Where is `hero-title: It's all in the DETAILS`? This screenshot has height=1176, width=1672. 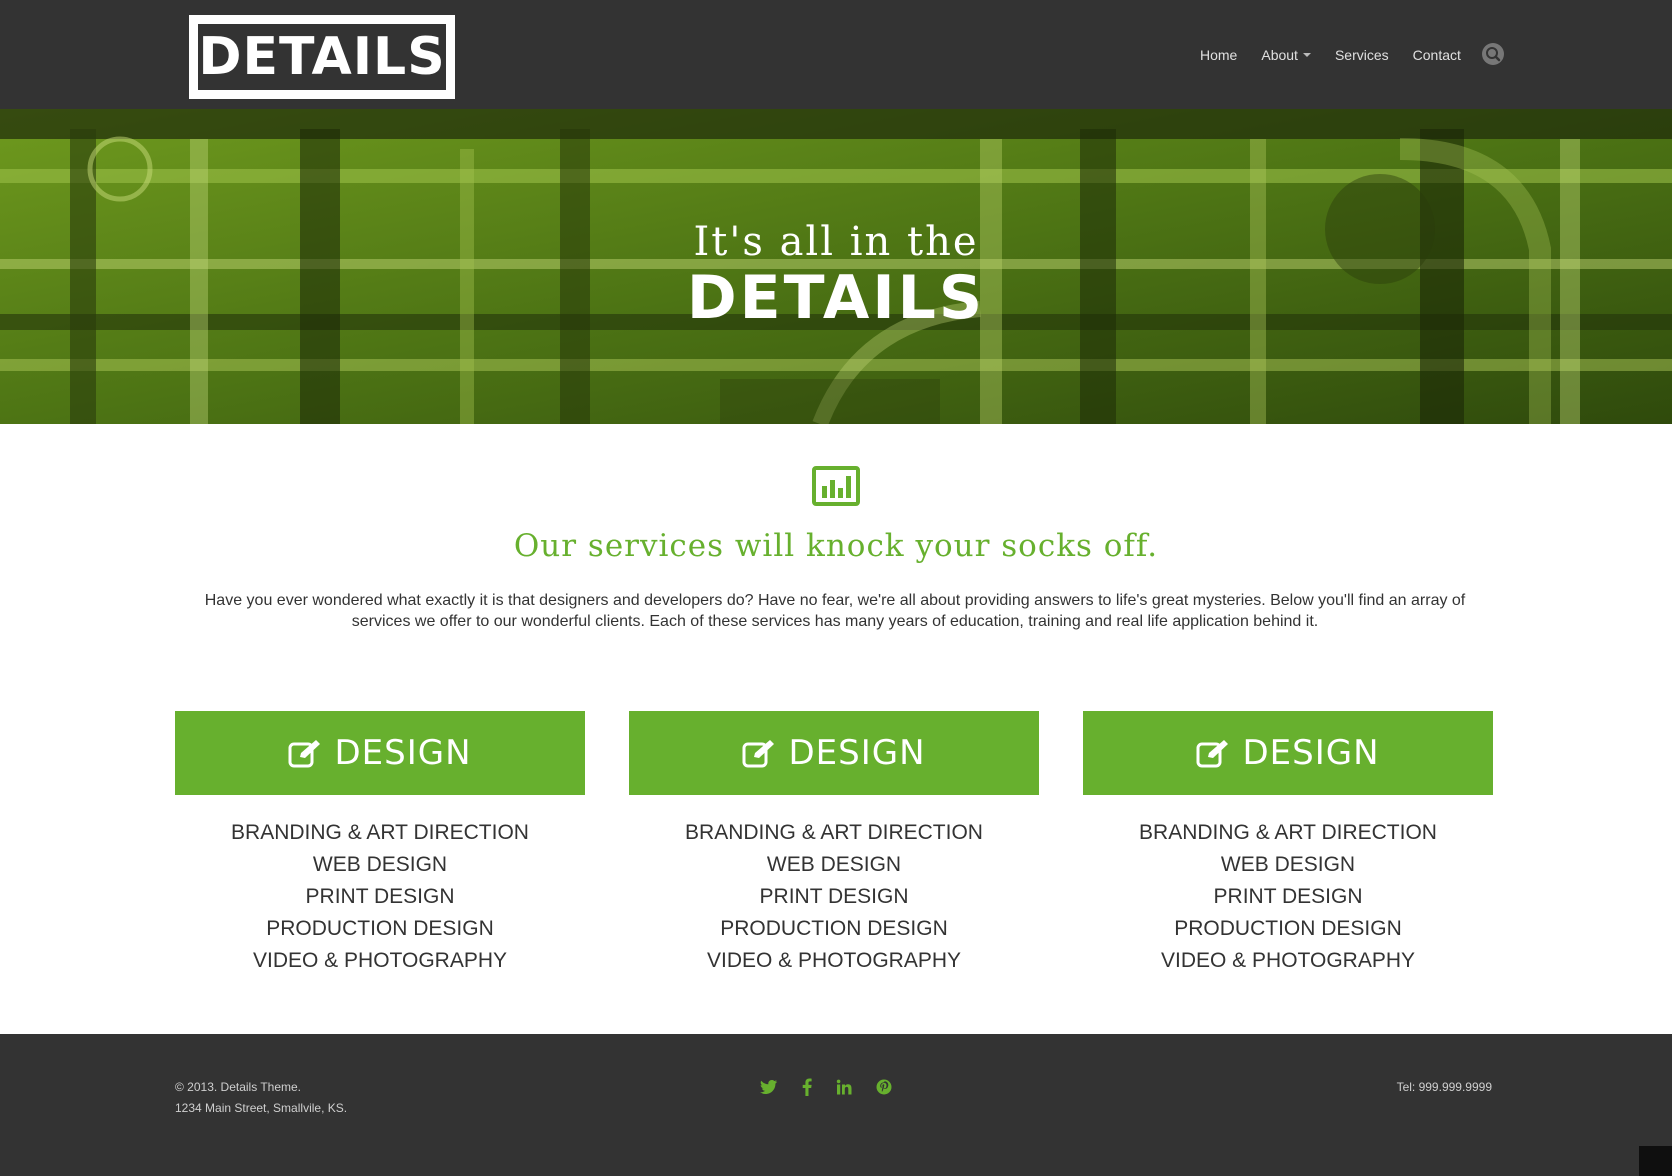 hero-title: It's all in the DETAILS is located at coordinates (836, 275).